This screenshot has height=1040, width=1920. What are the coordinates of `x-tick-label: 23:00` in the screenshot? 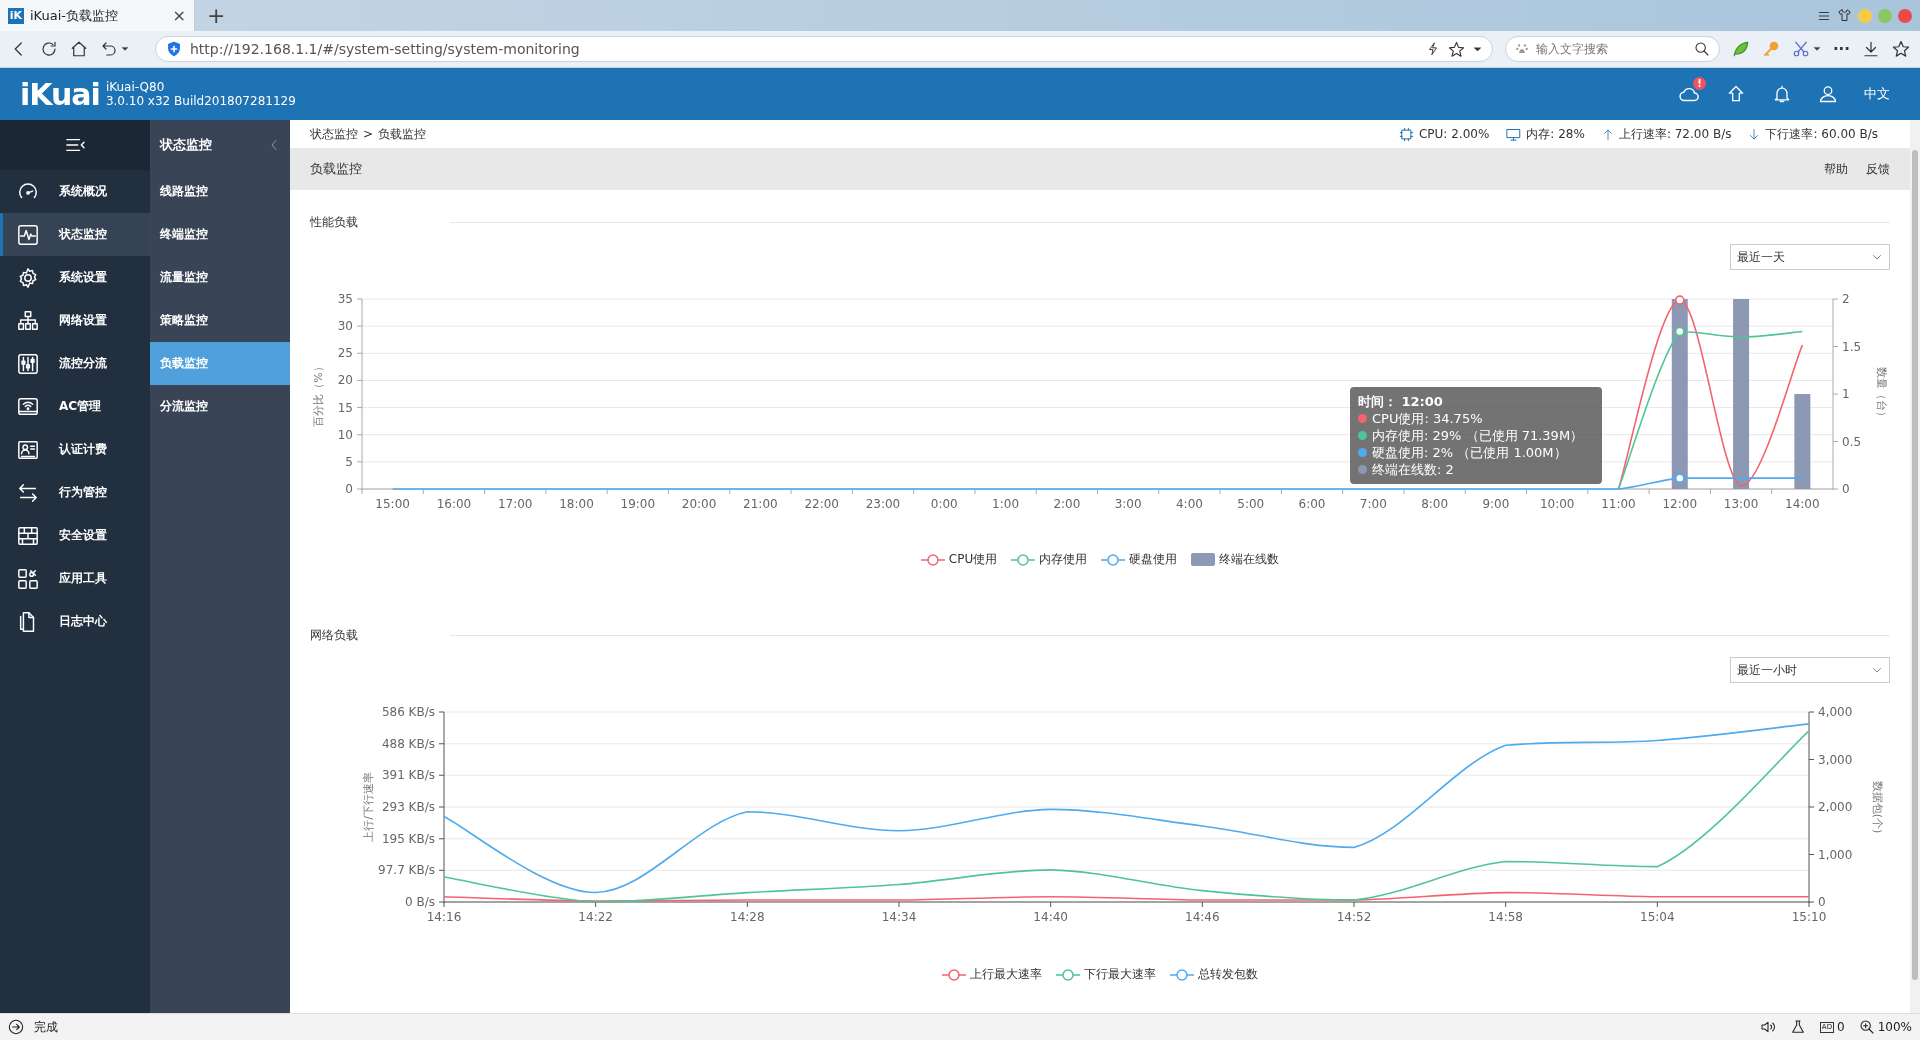 It's located at (883, 504).